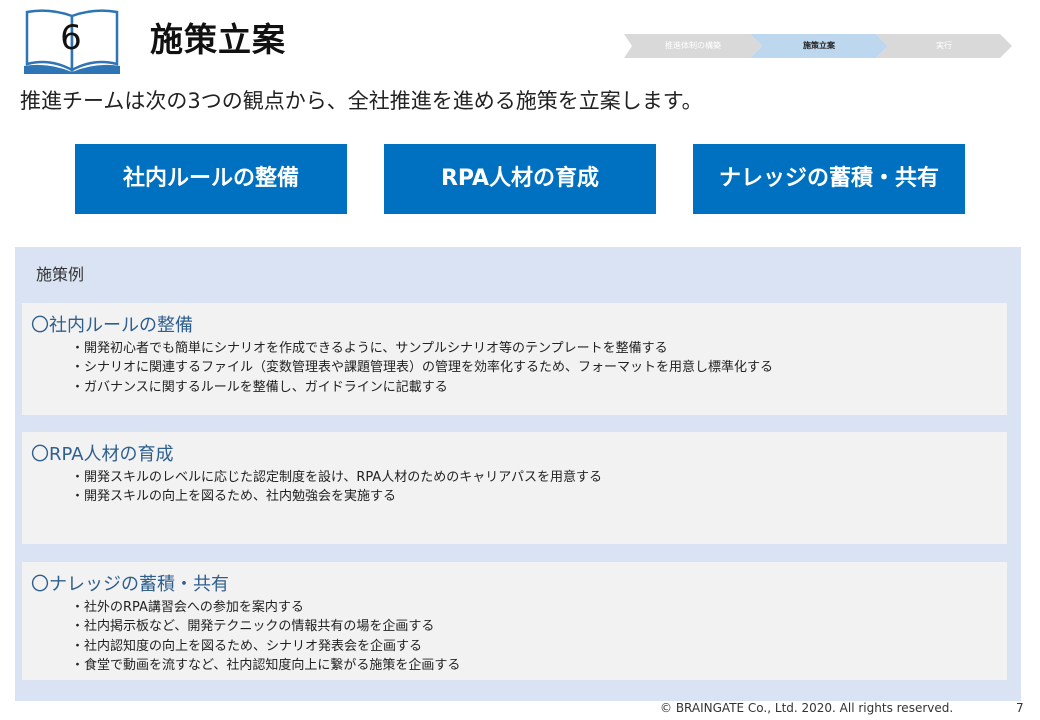  What do you see at coordinates (829, 179) in the screenshot?
I see `category-knowledge-sharing: ナレッジの蓄積・共有` at bounding box center [829, 179].